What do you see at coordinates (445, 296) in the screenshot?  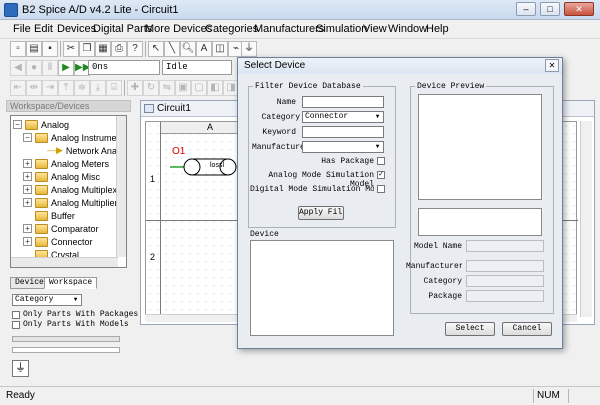 I see `package-info-label: Package` at bounding box center [445, 296].